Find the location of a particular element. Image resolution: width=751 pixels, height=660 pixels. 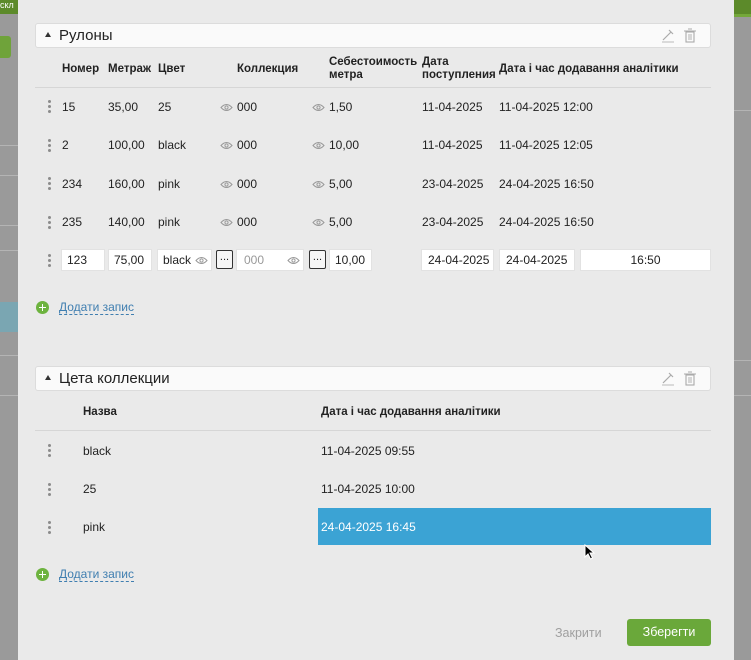

cell-cost: 1,50 is located at coordinates (341, 107).